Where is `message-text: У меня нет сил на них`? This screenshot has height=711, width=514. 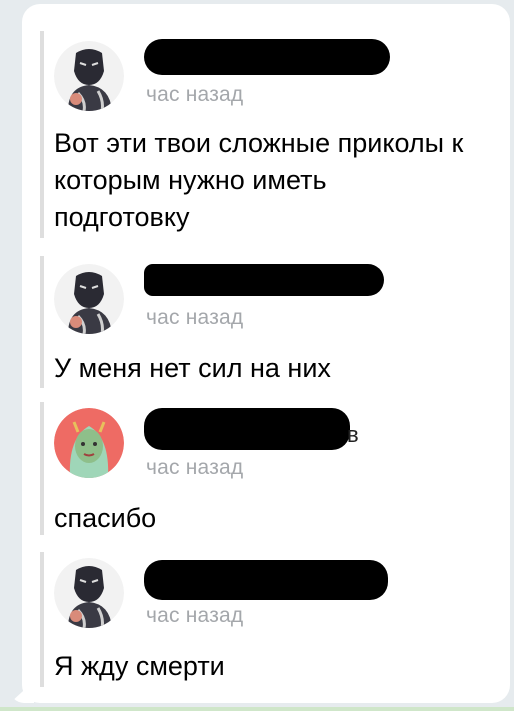 message-text: У меня нет сил на них is located at coordinates (192, 368).